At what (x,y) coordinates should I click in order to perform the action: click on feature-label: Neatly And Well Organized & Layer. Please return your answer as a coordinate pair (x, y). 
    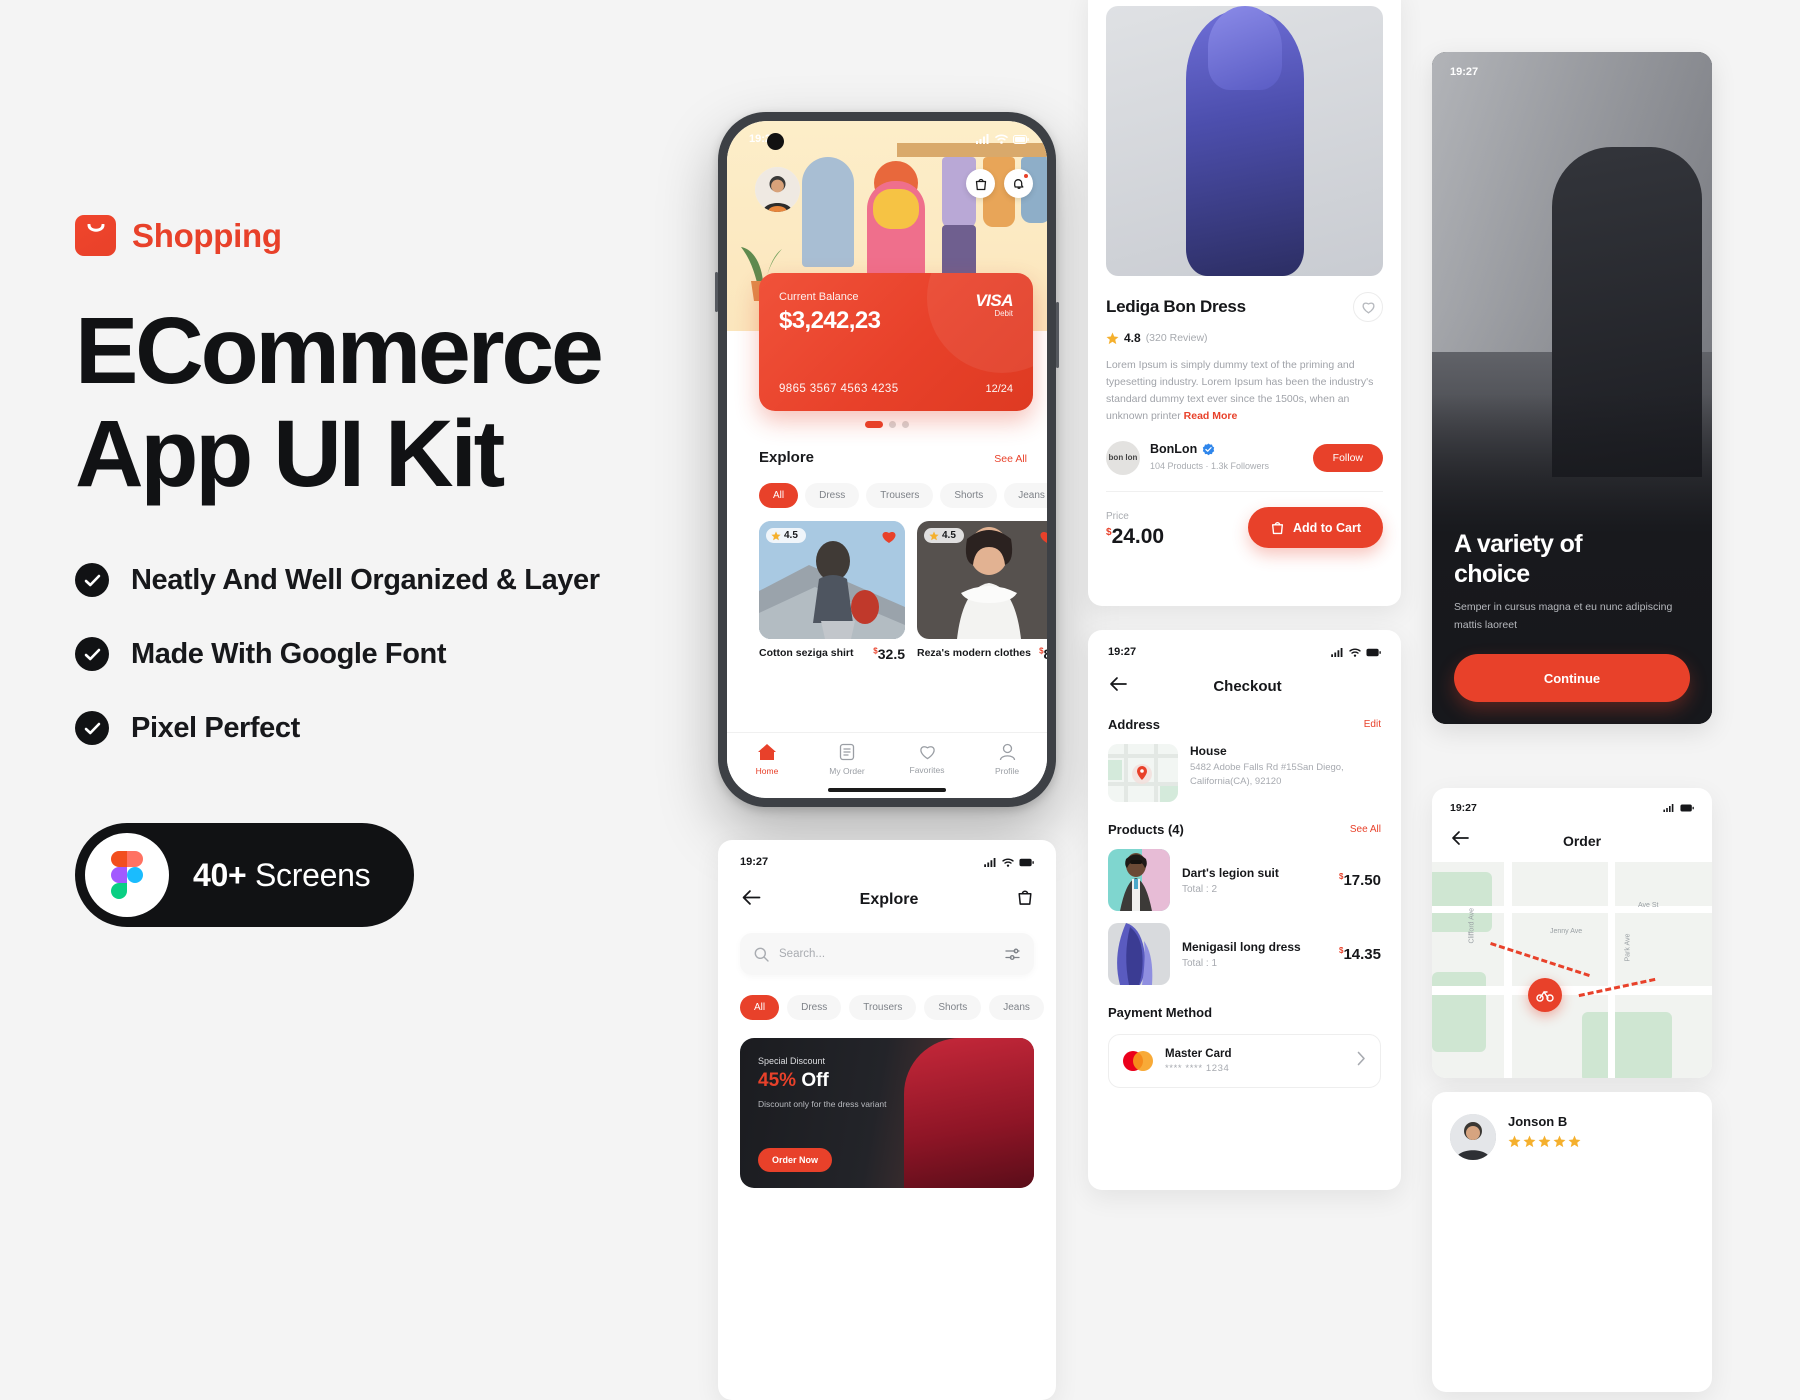
    Looking at the image, I should click on (365, 579).